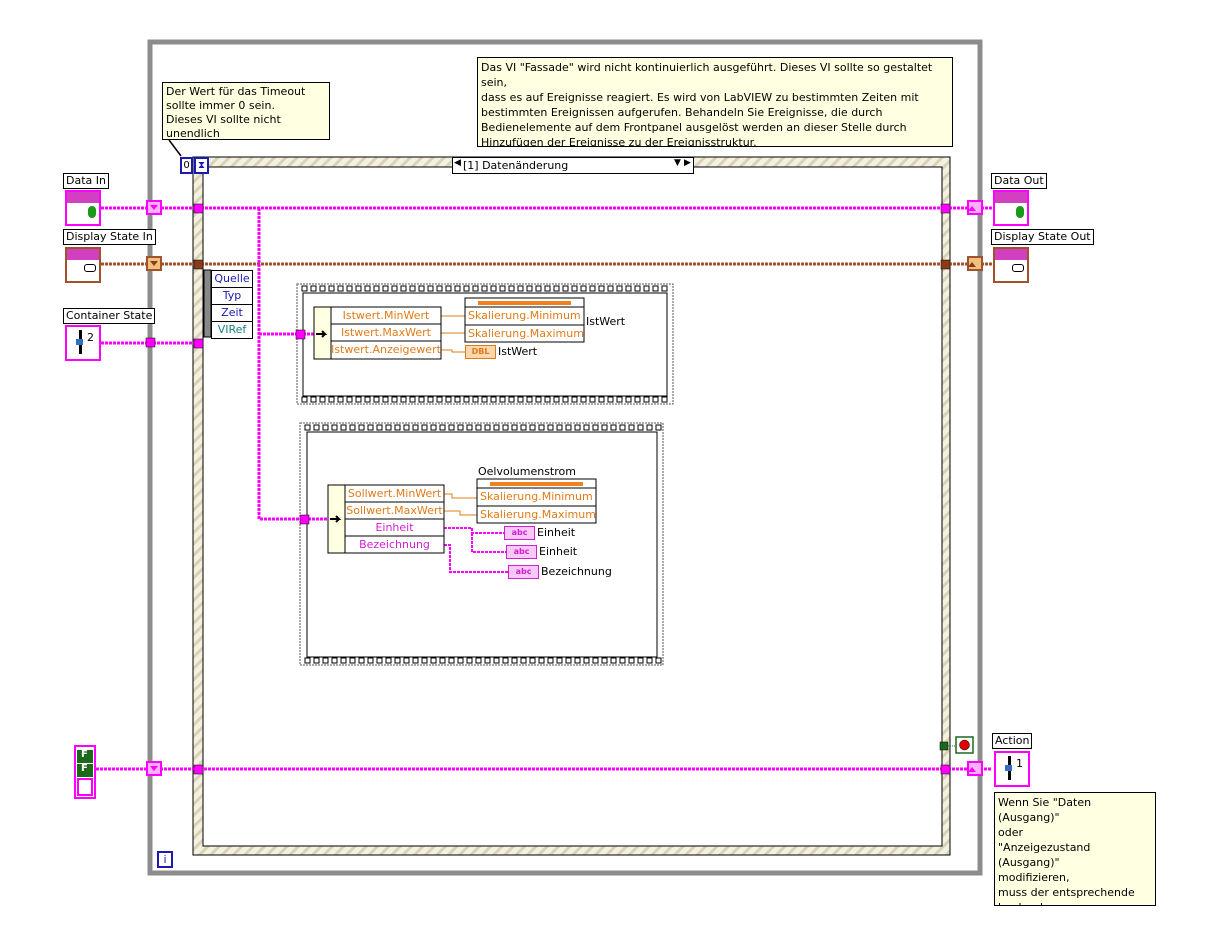  What do you see at coordinates (538, 515) in the screenshot?
I see `property2-skalierung-maximum: Skalierung.Maximum` at bounding box center [538, 515].